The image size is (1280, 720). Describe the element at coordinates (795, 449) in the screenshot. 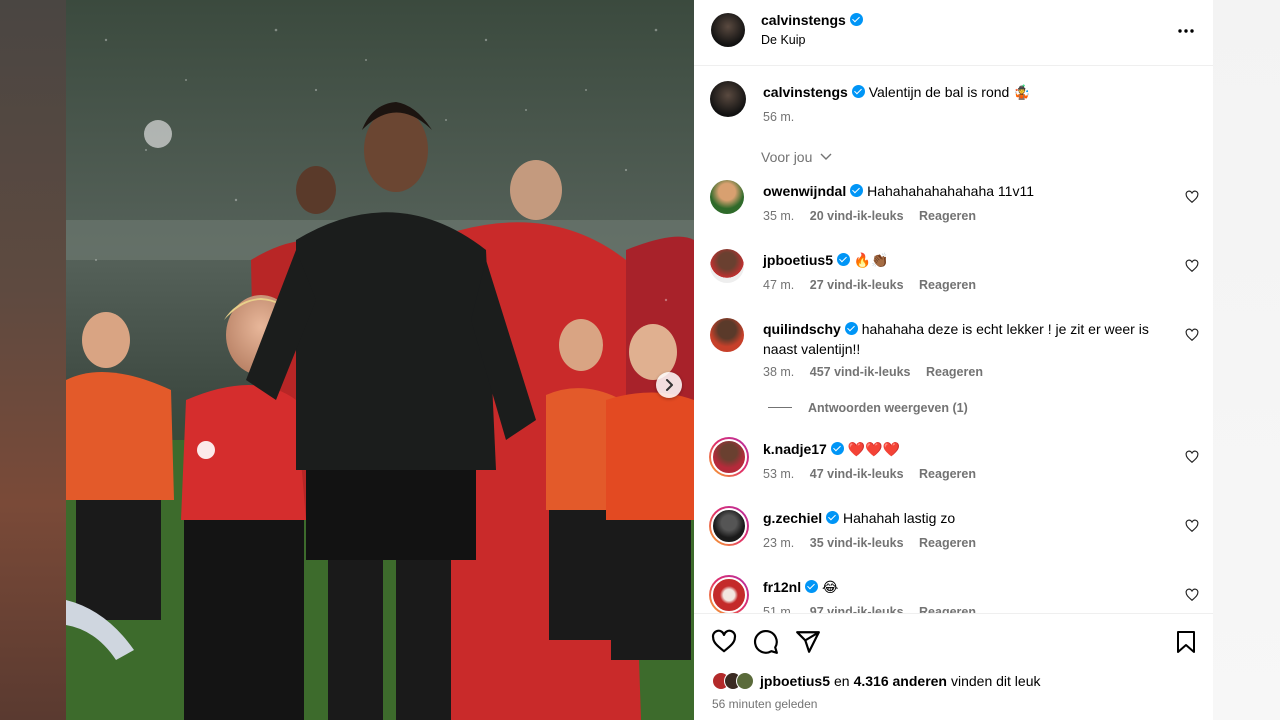

I see `comment-username: k.nadje17` at that location.